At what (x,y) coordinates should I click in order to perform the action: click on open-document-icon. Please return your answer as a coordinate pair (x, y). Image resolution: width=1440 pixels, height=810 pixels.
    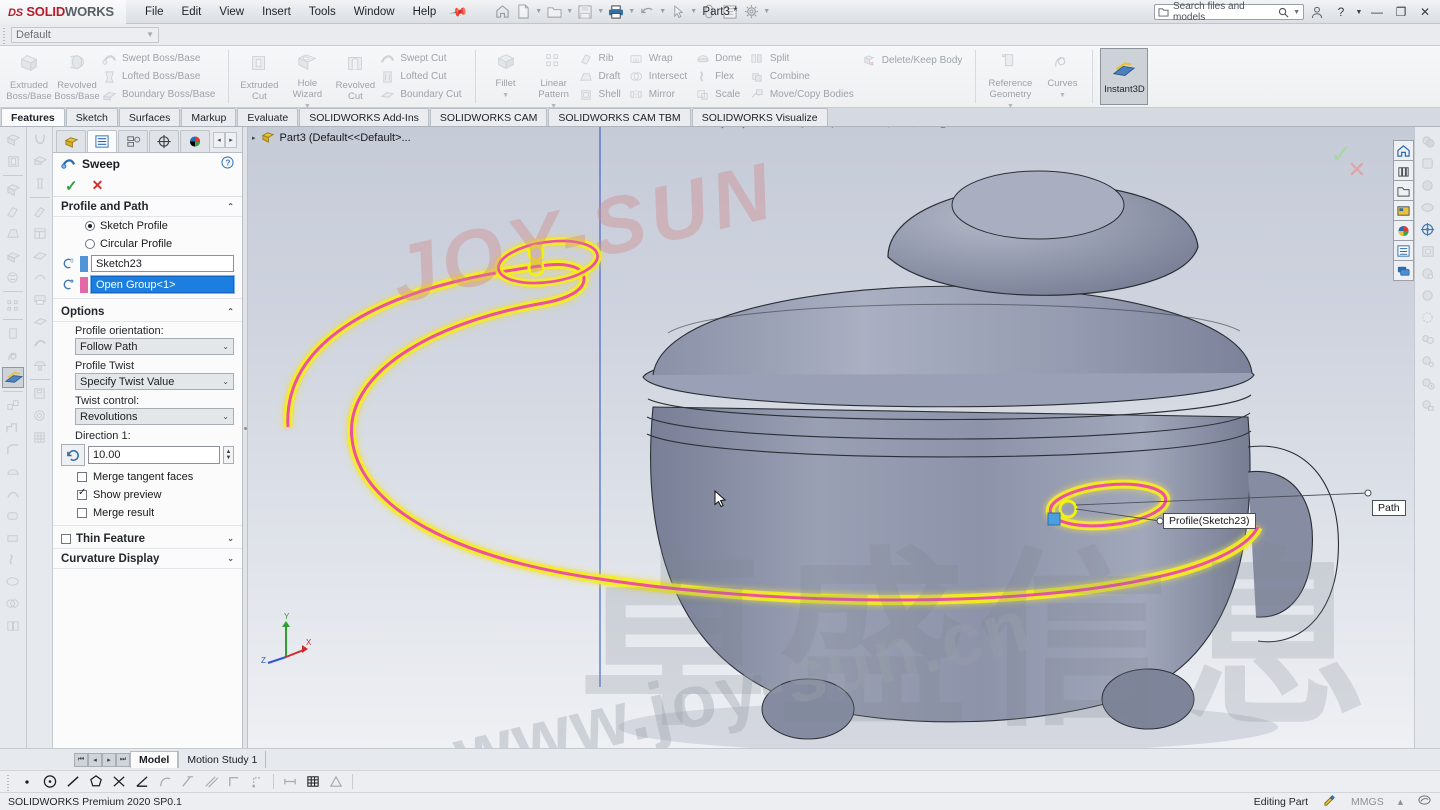
    Looking at the image, I should click on (554, 12).